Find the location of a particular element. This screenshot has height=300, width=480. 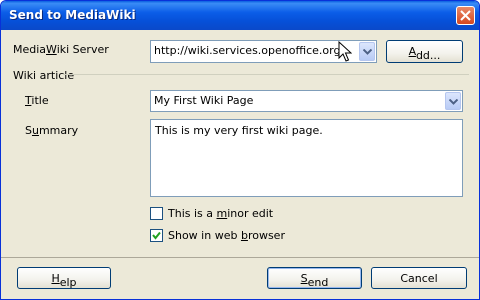

send-button: Send is located at coordinates (314, 278).